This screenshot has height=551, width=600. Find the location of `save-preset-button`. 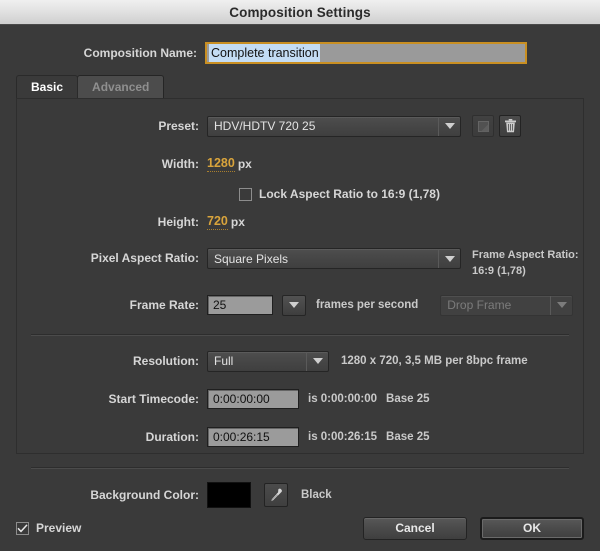

save-preset-button is located at coordinates (483, 126).